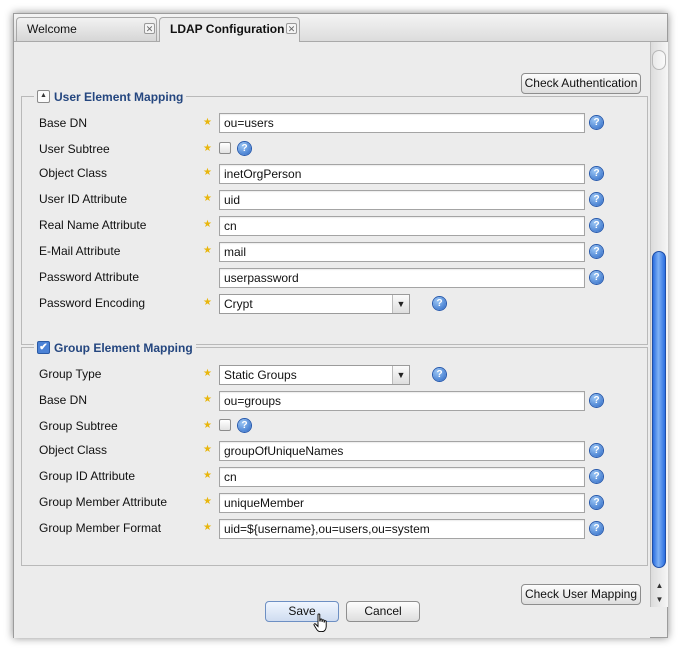  Describe the element at coordinates (402, 278) in the screenshot. I see `password-attribute-input: userpassword` at that location.